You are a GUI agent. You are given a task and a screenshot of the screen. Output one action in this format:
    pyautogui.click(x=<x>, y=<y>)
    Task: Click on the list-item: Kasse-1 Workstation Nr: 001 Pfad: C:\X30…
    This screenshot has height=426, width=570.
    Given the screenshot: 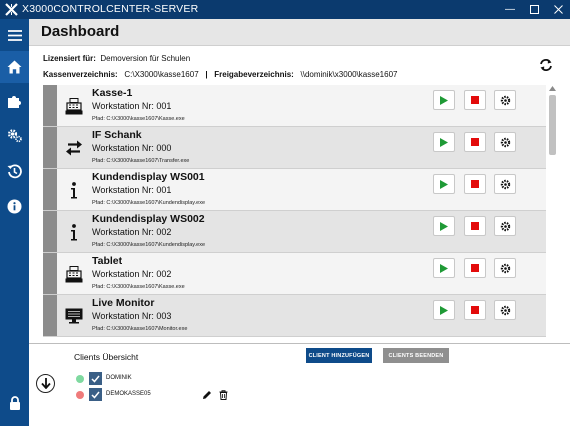 What is the action you would take?
    pyautogui.click(x=294, y=106)
    